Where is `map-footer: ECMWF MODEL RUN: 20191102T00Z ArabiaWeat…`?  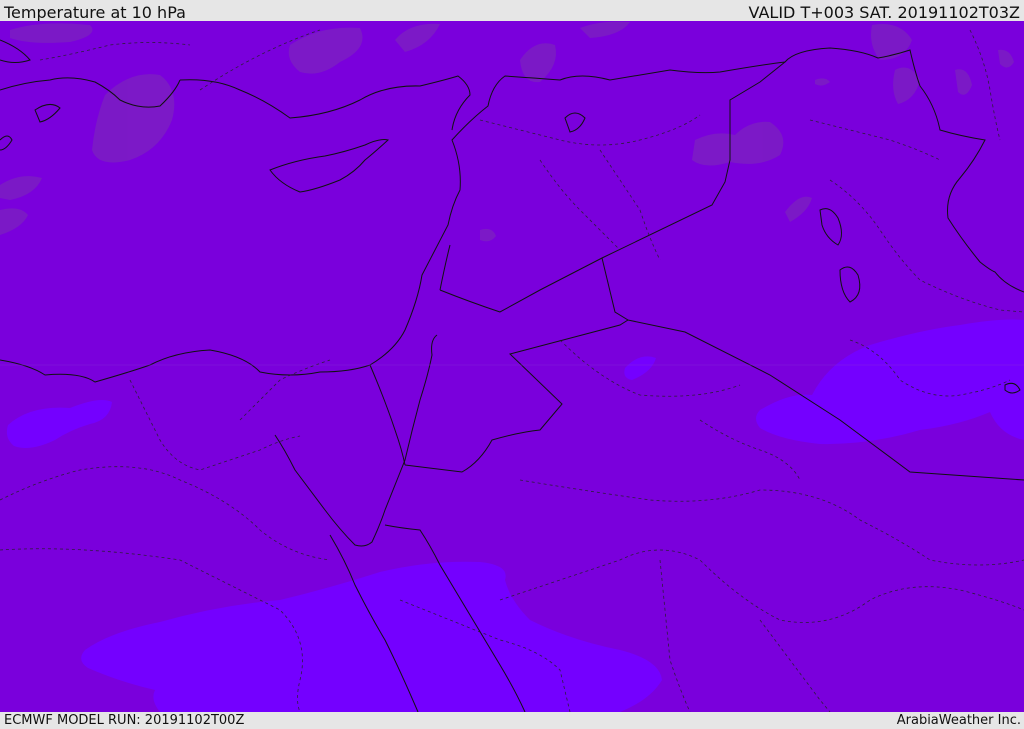
map-footer: ECMWF MODEL RUN: 20191102T00Z ArabiaWeat… is located at coordinates (512, 720).